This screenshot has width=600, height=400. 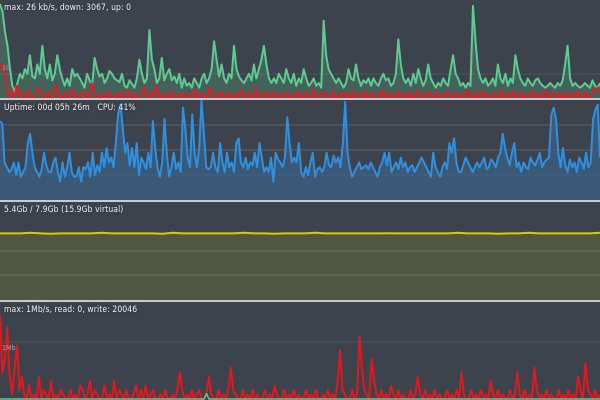 What do you see at coordinates (70, 108) in the screenshot?
I see `uptime-cpu-label: Uptime: 00d 05h 26m CPU: 41%` at bounding box center [70, 108].